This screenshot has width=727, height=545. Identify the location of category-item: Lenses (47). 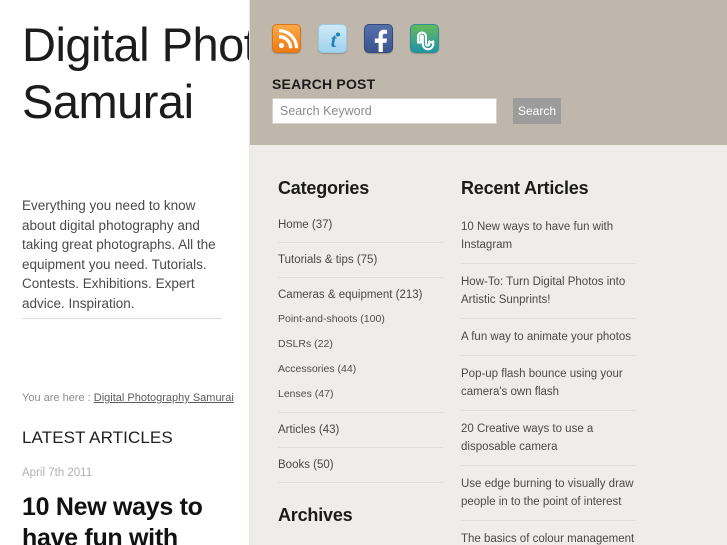
(360, 400).